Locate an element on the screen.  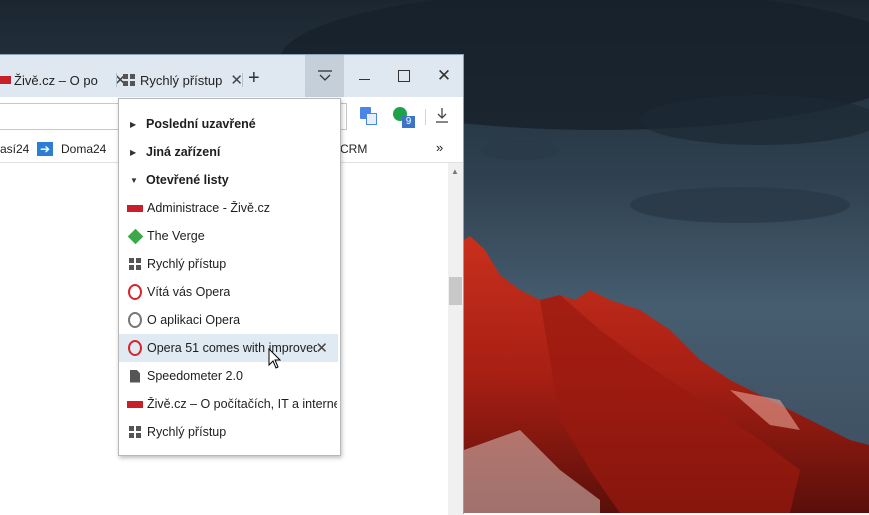
new-tab-button: + is located at coordinates (254, 78).